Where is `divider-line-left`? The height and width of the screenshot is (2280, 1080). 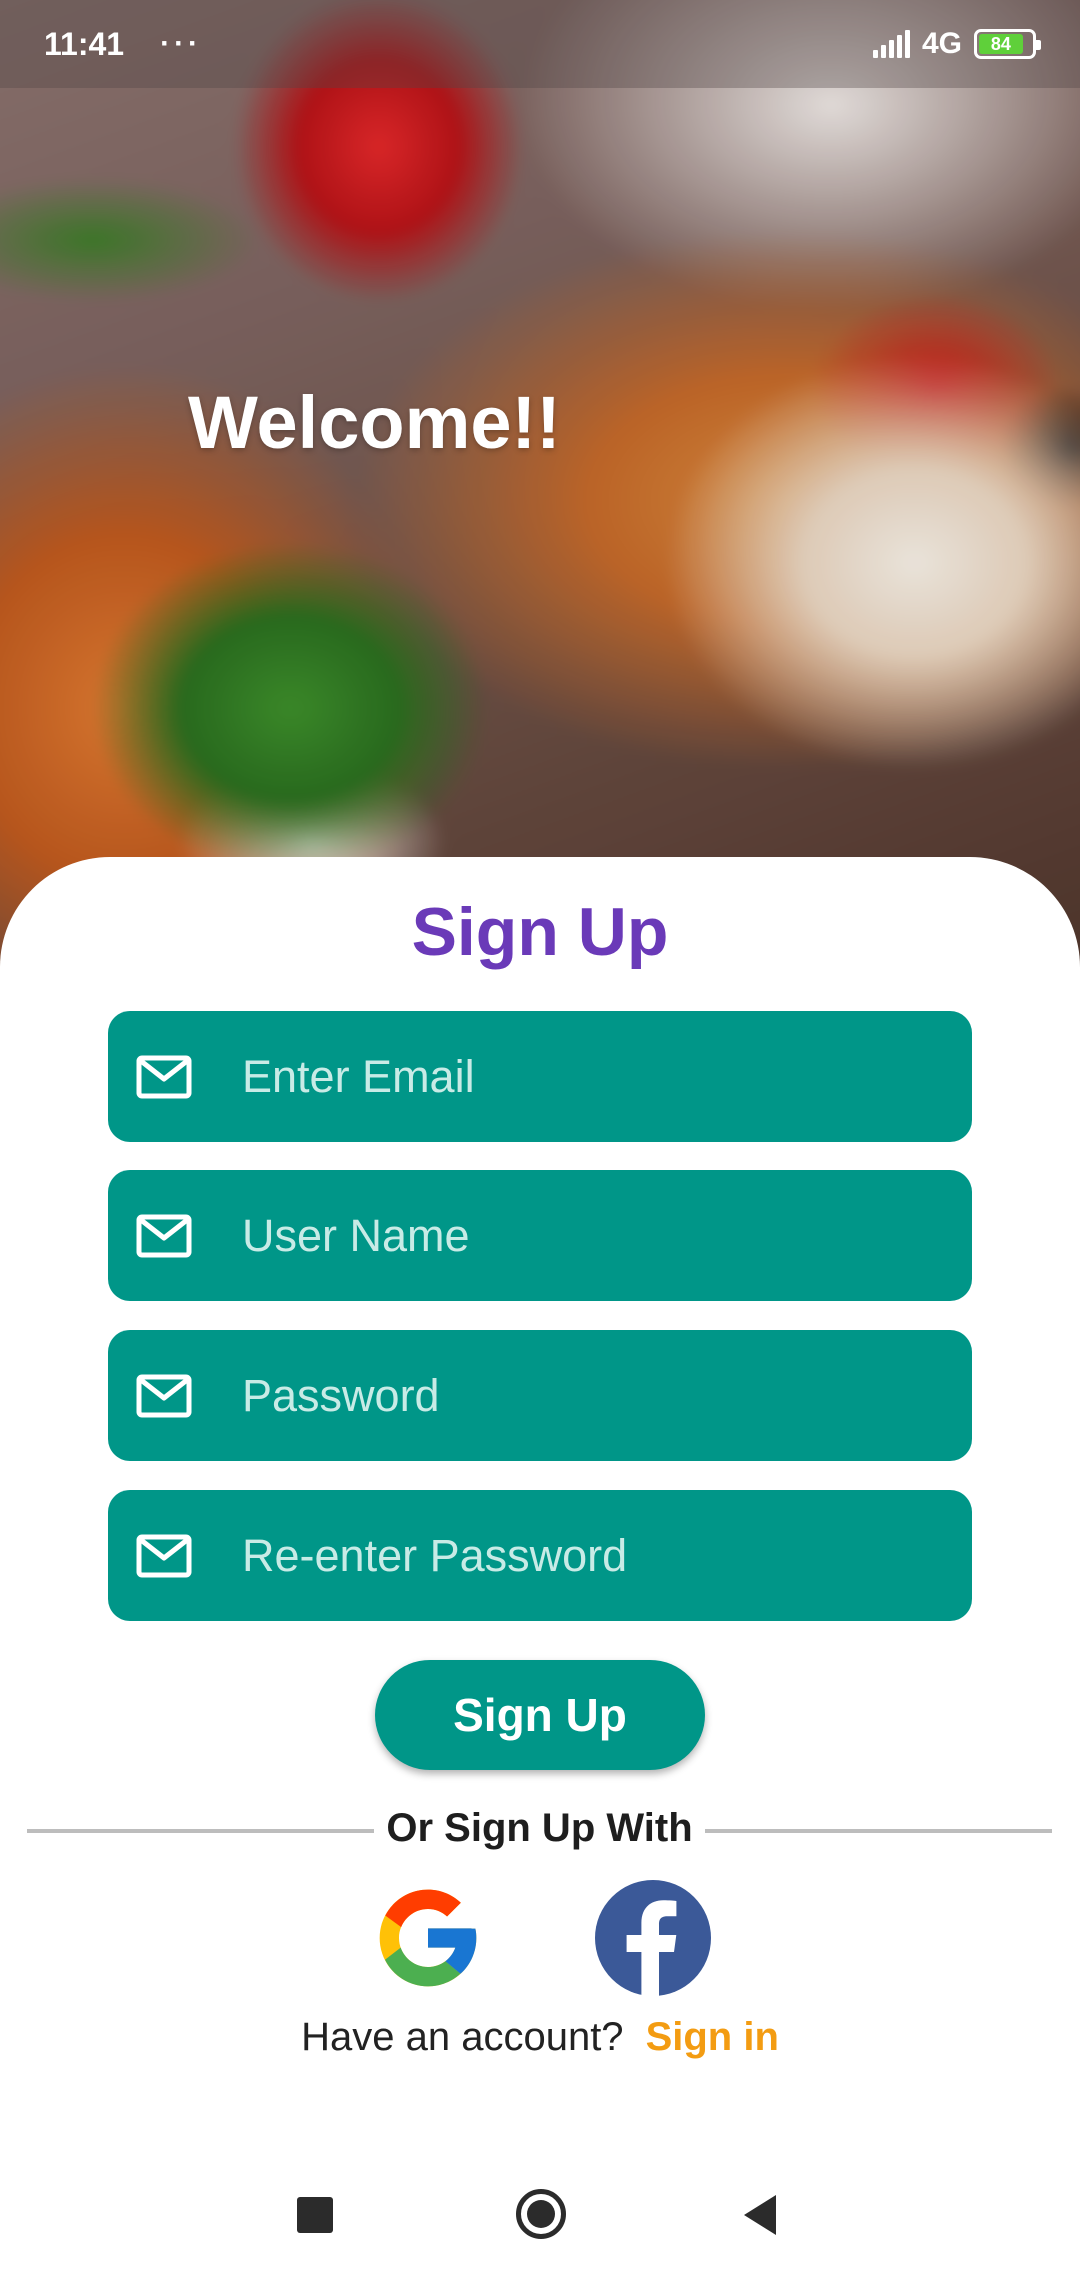 divider-line-left is located at coordinates (200, 1831).